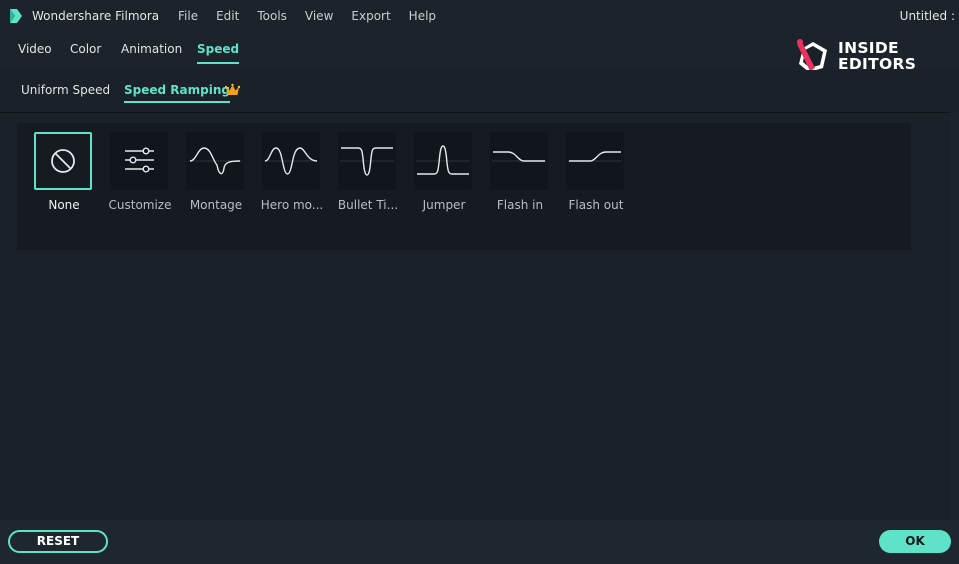 This screenshot has height=564, width=959. Describe the element at coordinates (85, 49) in the screenshot. I see `tab-color: Color` at that location.